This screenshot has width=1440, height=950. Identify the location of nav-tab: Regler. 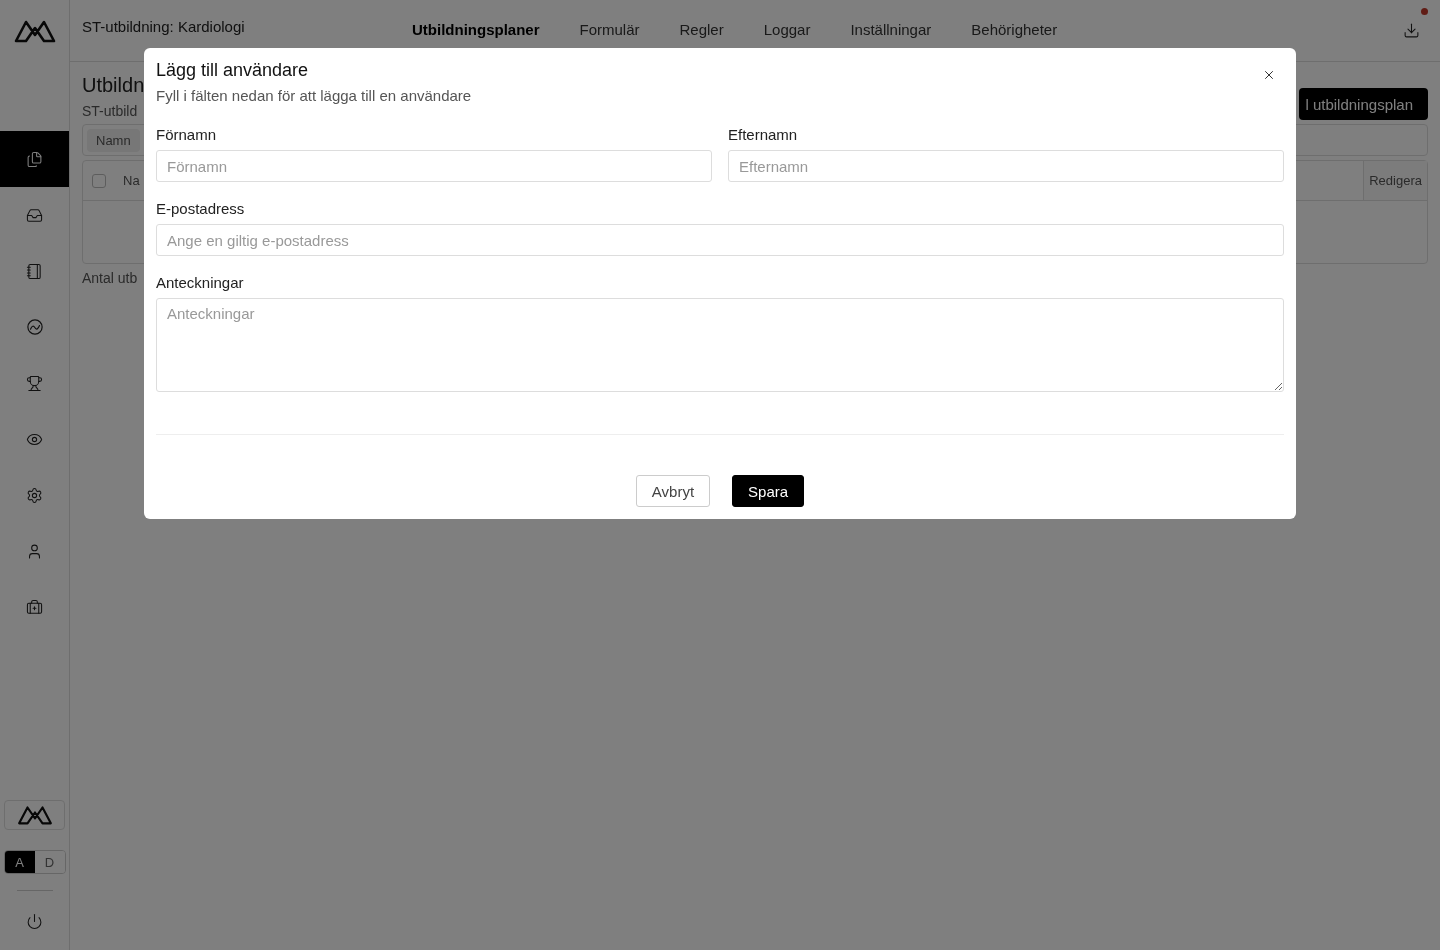
(701, 29).